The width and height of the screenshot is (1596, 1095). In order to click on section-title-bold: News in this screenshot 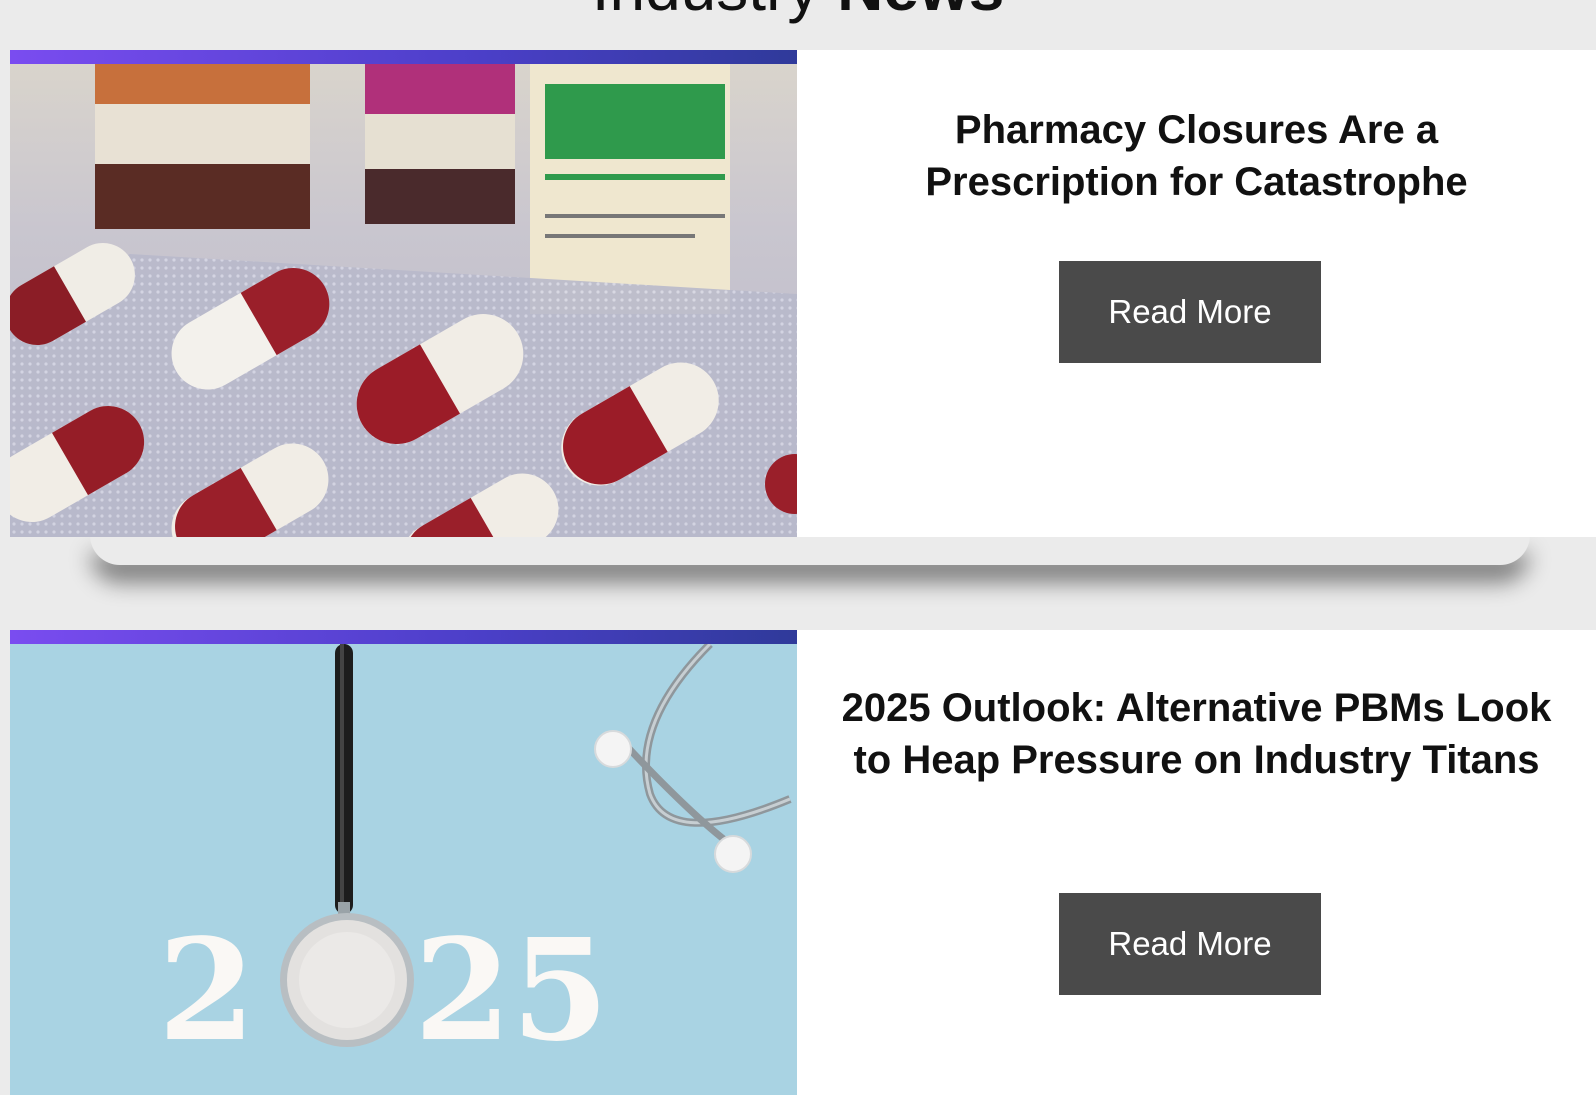, I will do `click(920, 12)`.